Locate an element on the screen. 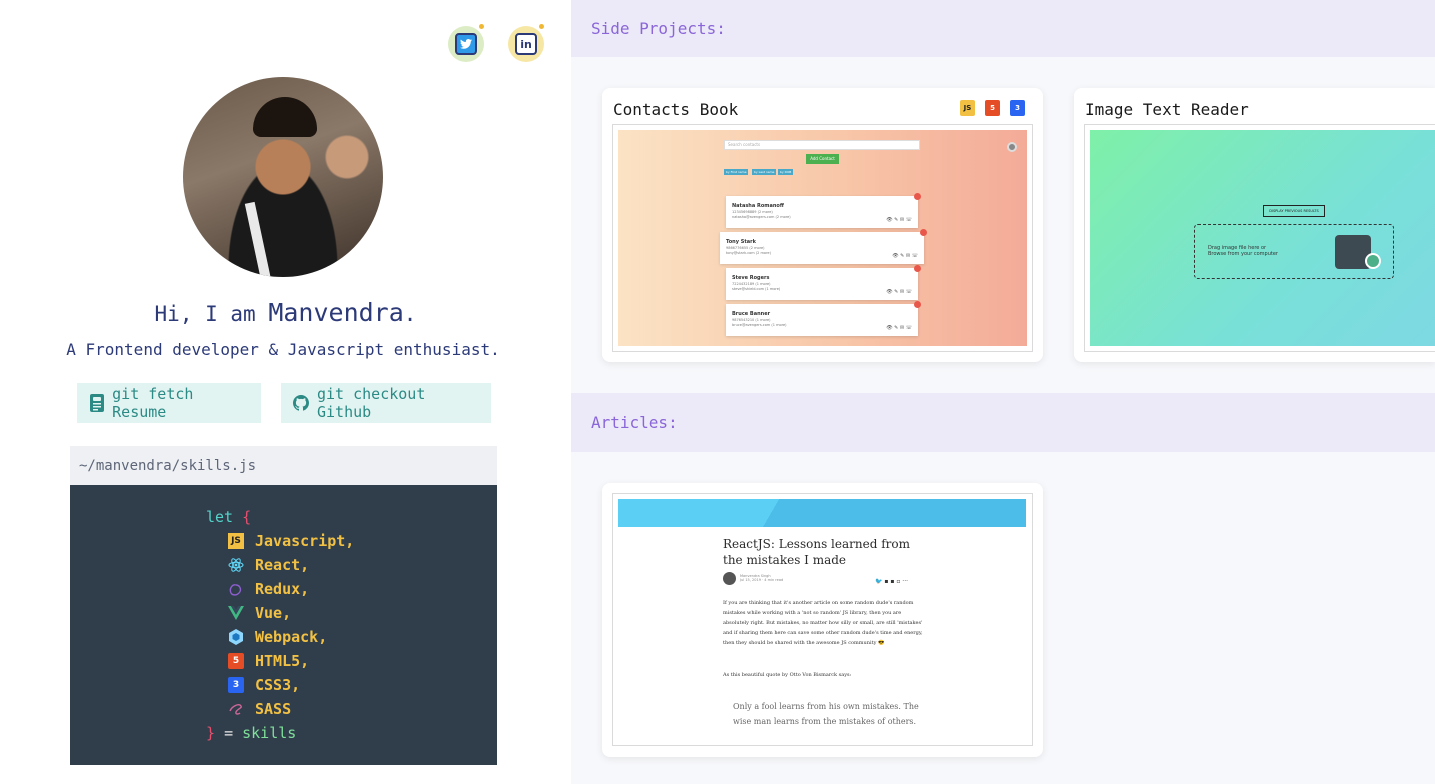 The height and width of the screenshot is (784, 1435). vue-icon is located at coordinates (236, 613).